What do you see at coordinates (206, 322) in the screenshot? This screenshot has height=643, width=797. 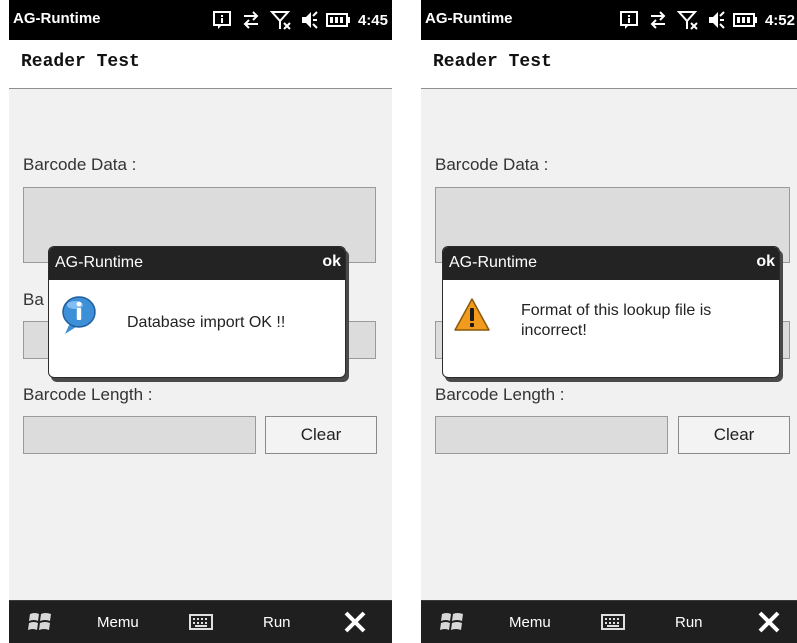 I see `dialog-message-line-1: Database import OK !!` at bounding box center [206, 322].